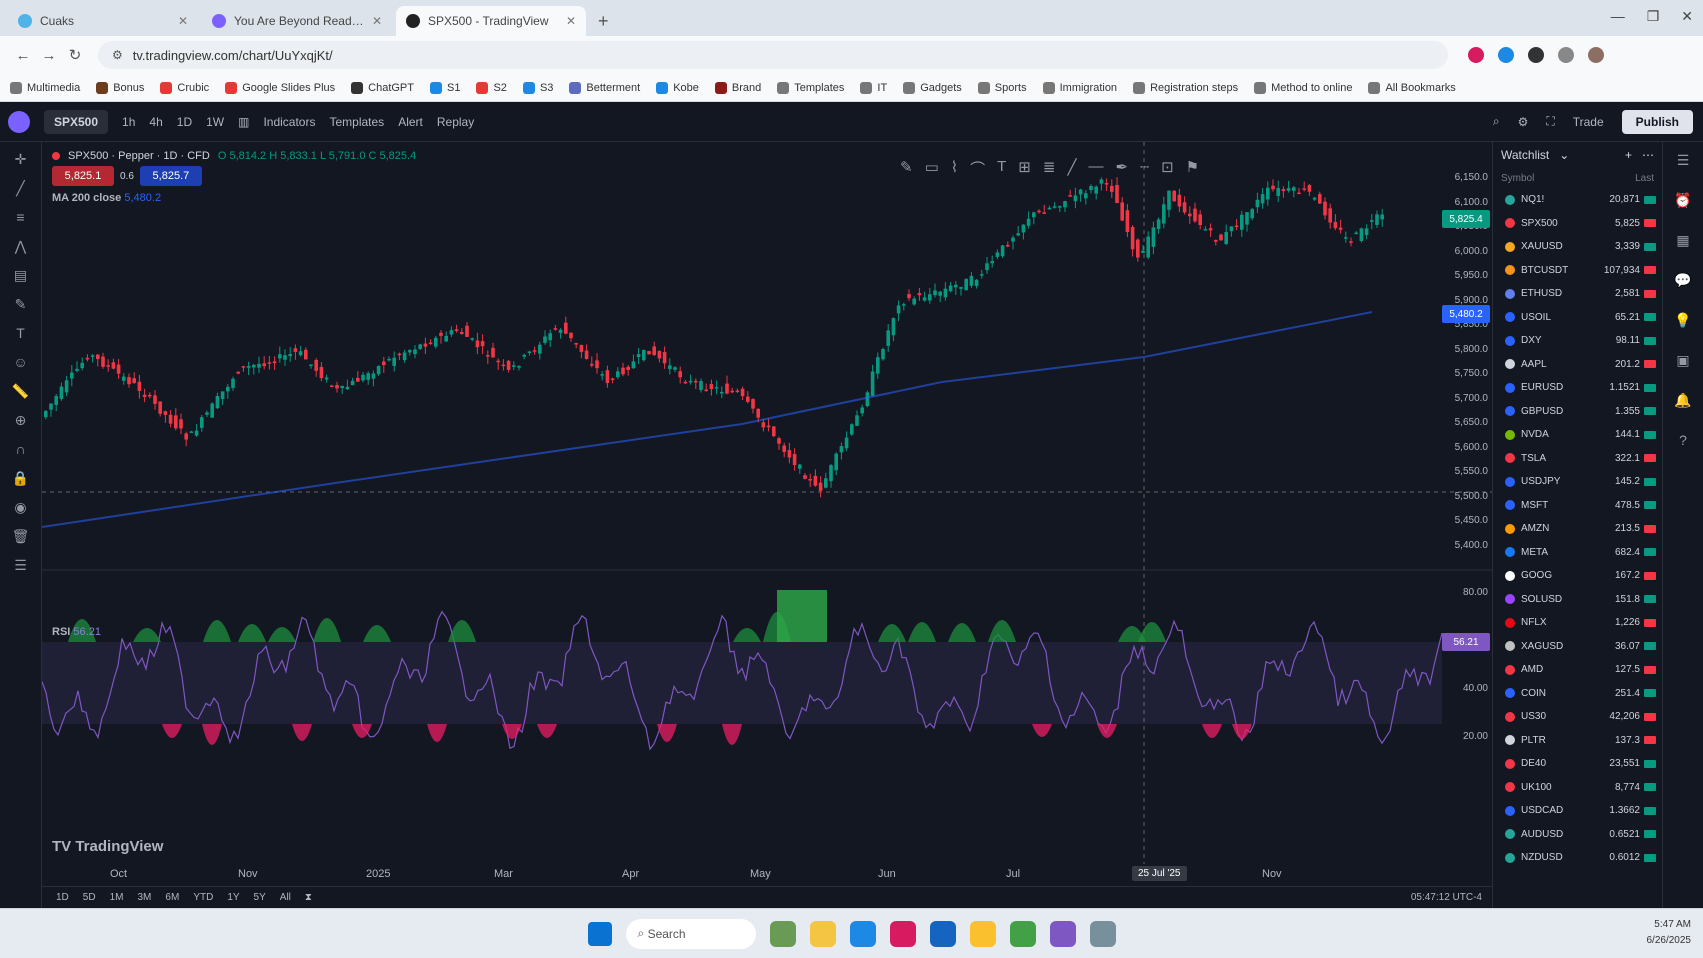 The image size is (1703, 958). What do you see at coordinates (21, 333) in the screenshot?
I see `text-icon: T` at bounding box center [21, 333].